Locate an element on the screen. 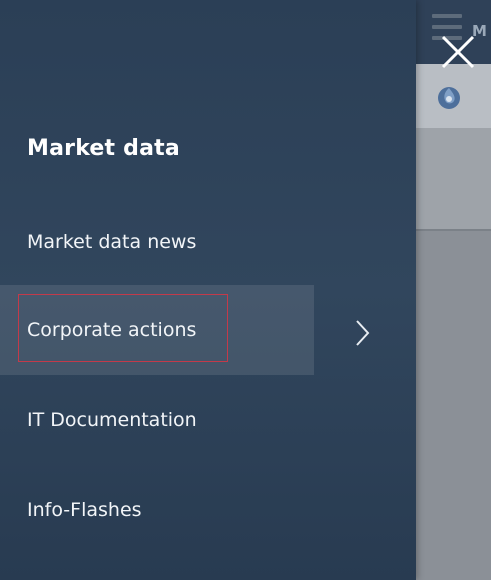 This screenshot has width=491, height=580. menu-item-it-documentation: IT Documentation is located at coordinates (157, 420).